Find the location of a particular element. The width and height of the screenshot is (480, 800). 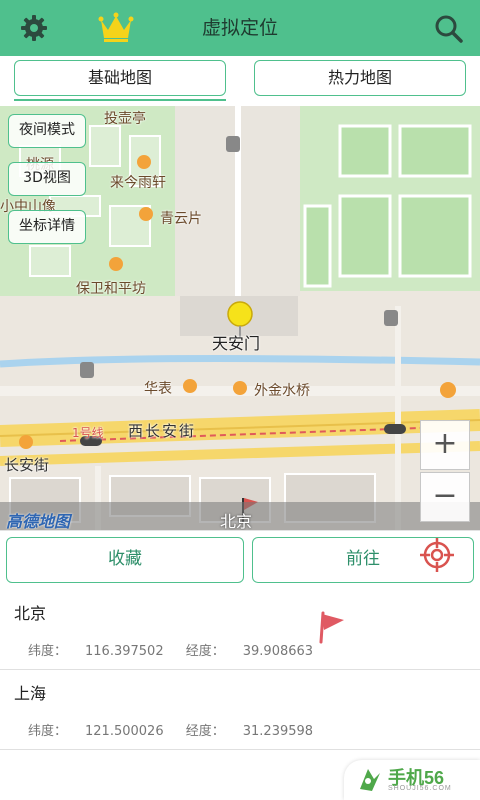

coordinate-details-button: 坐标详情 is located at coordinates (47, 227).